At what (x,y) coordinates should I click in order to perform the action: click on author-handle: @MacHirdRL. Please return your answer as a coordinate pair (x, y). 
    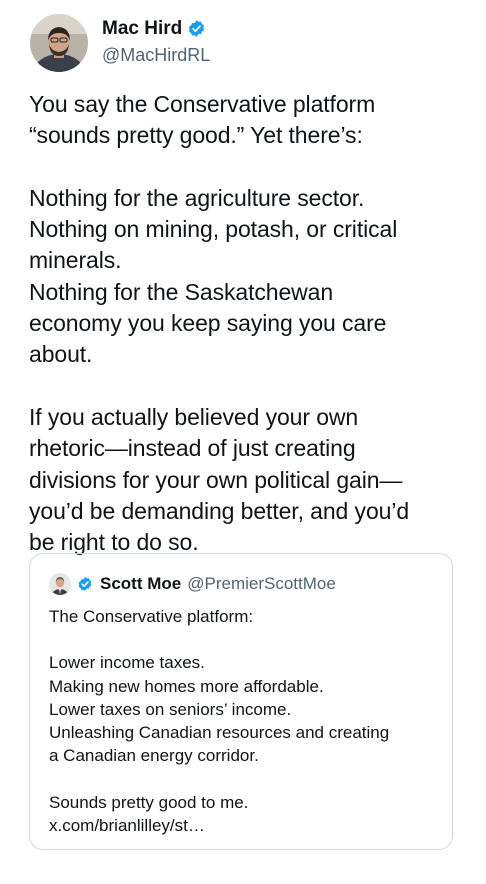
    Looking at the image, I should click on (156, 55).